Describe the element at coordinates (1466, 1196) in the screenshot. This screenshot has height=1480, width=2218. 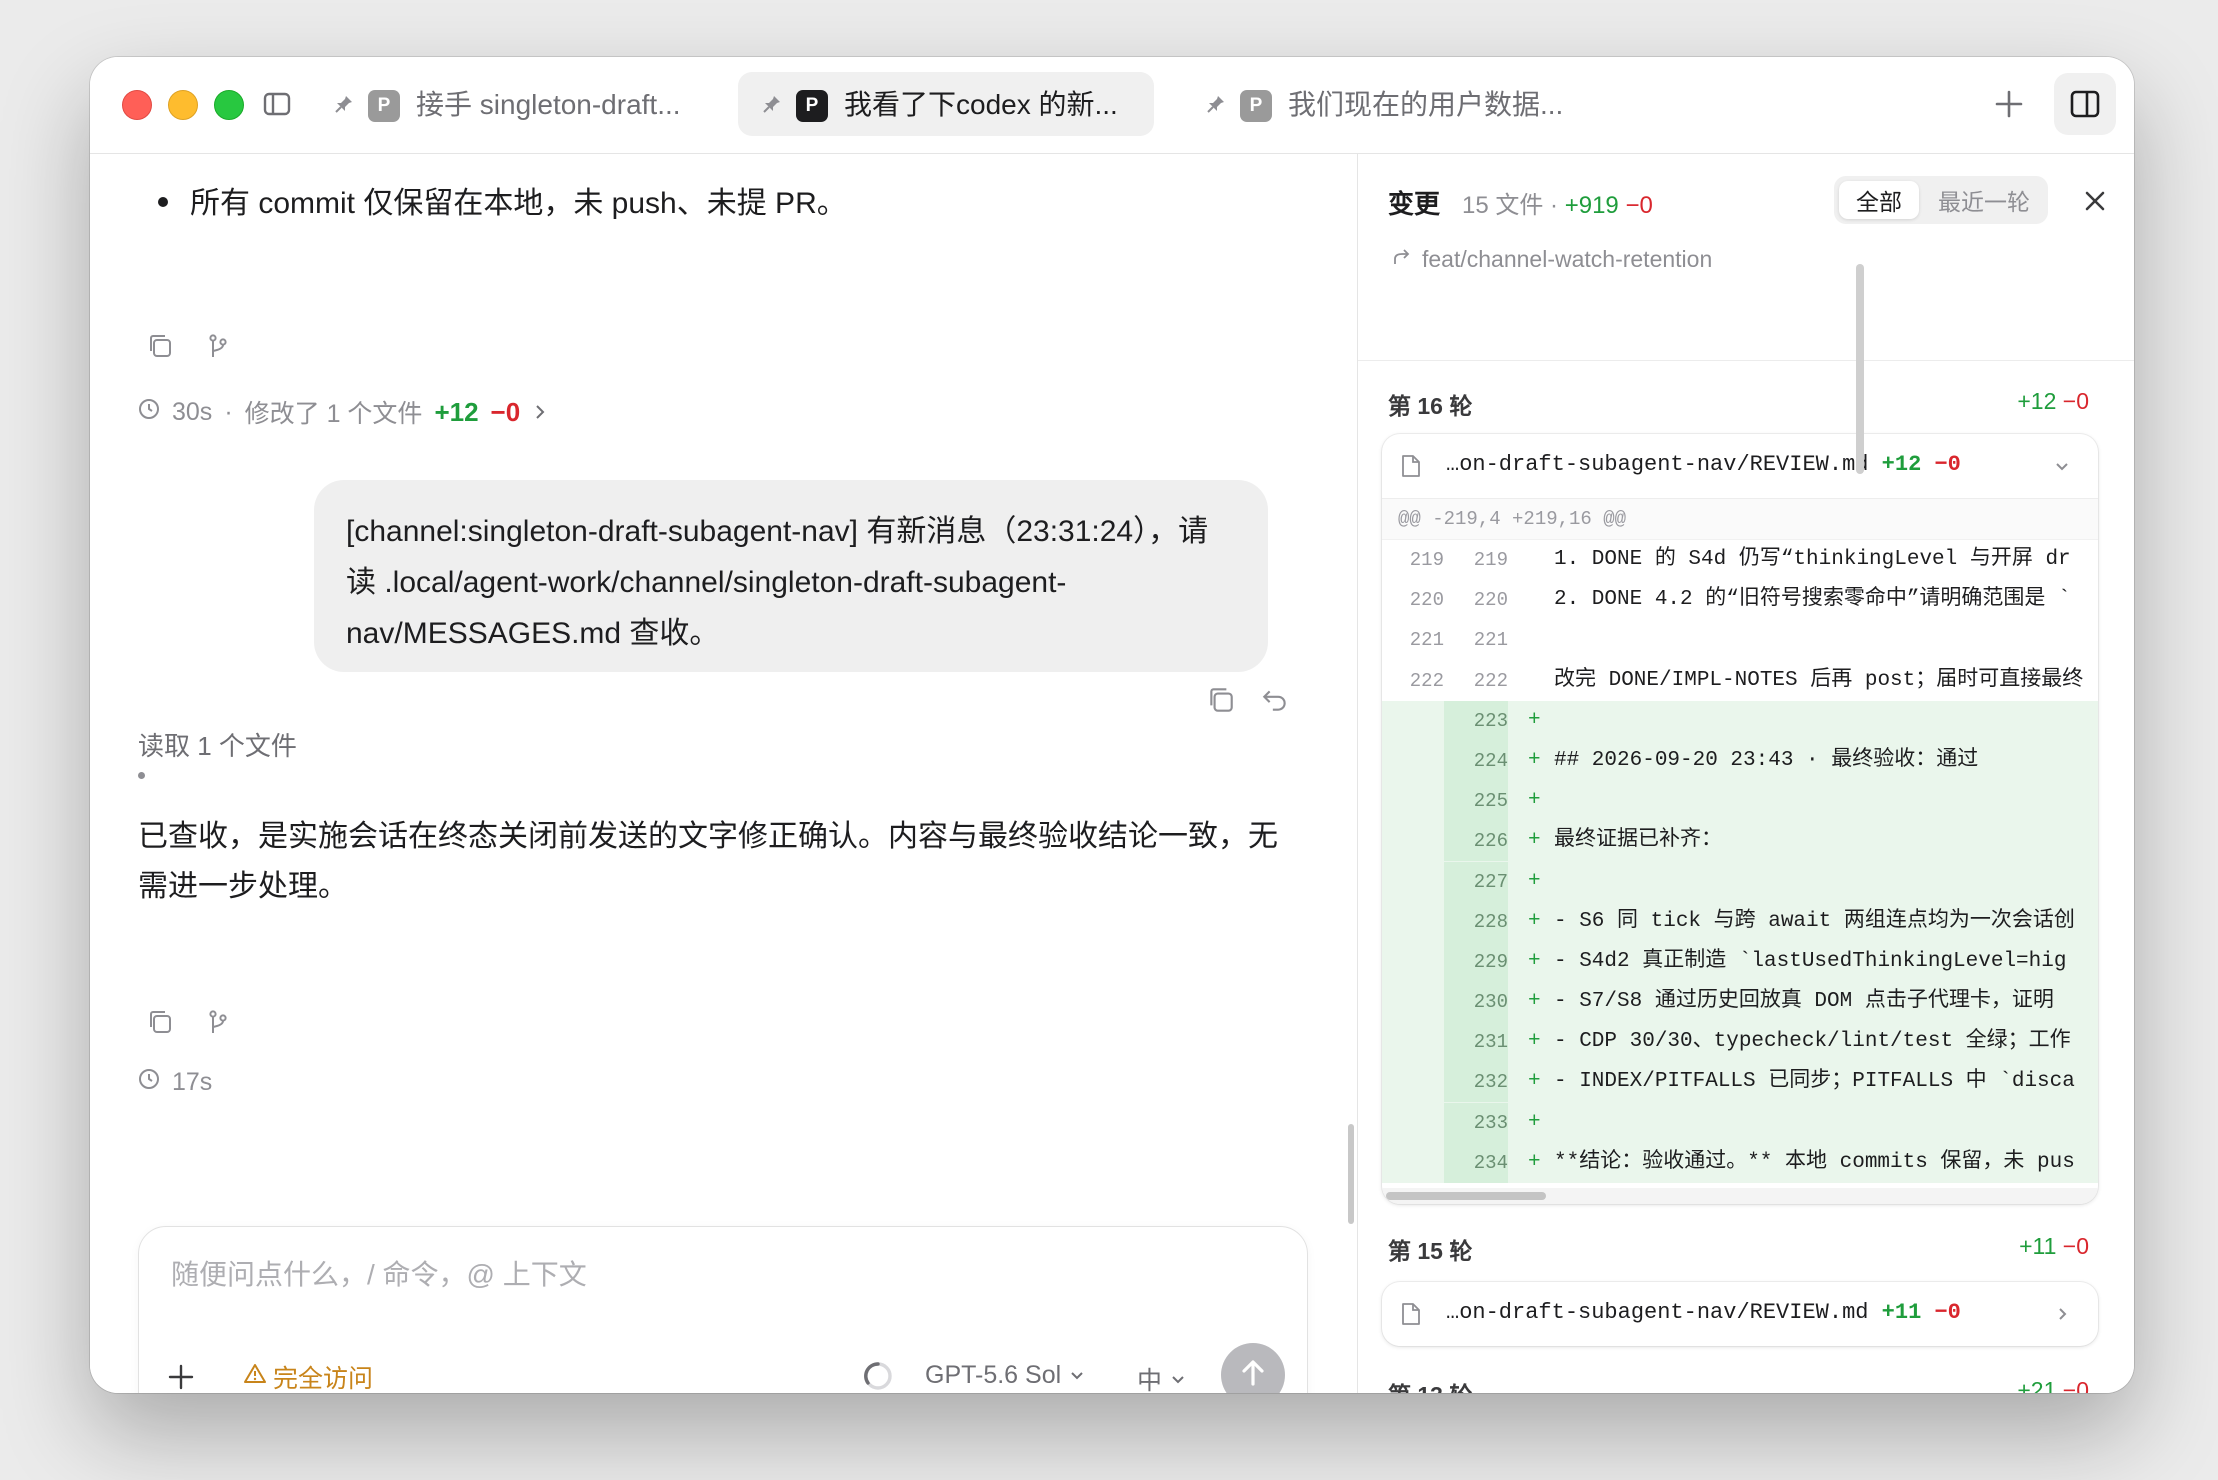
I see `scrollbar-thumb` at that location.